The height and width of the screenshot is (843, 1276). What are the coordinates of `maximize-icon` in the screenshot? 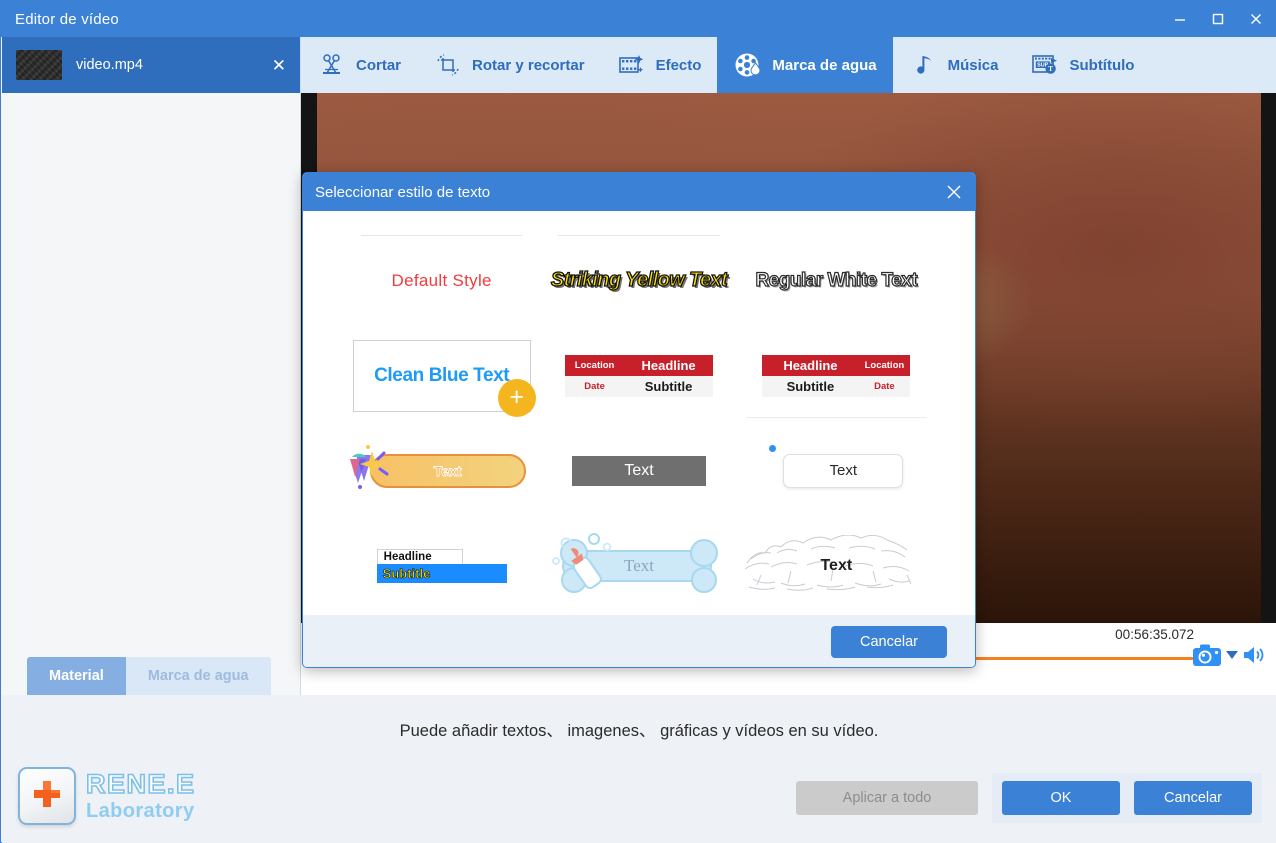 It's located at (1218, 19).